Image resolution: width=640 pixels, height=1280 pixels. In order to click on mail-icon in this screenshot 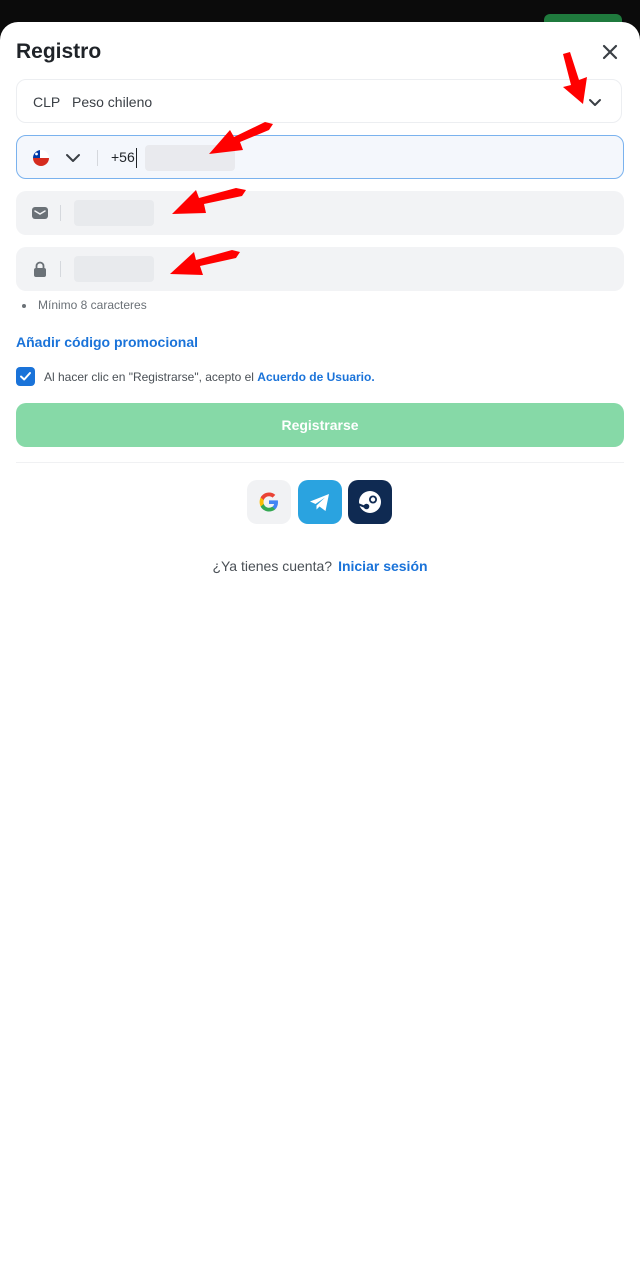, I will do `click(40, 215)`.